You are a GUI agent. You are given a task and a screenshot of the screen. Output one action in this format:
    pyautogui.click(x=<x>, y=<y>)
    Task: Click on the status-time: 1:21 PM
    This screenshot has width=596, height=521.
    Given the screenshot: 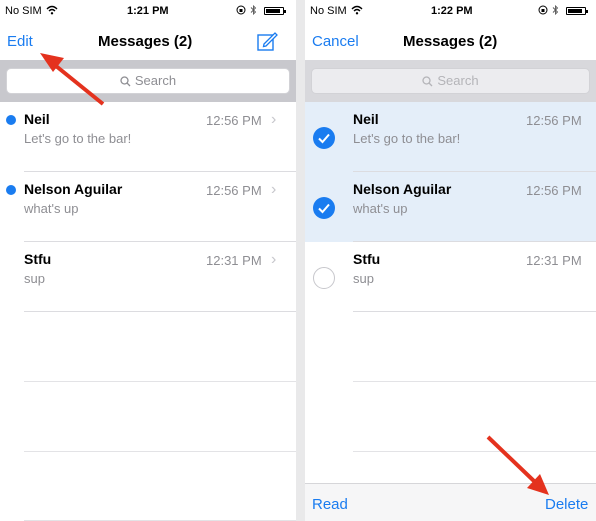 What is the action you would take?
    pyautogui.click(x=148, y=11)
    